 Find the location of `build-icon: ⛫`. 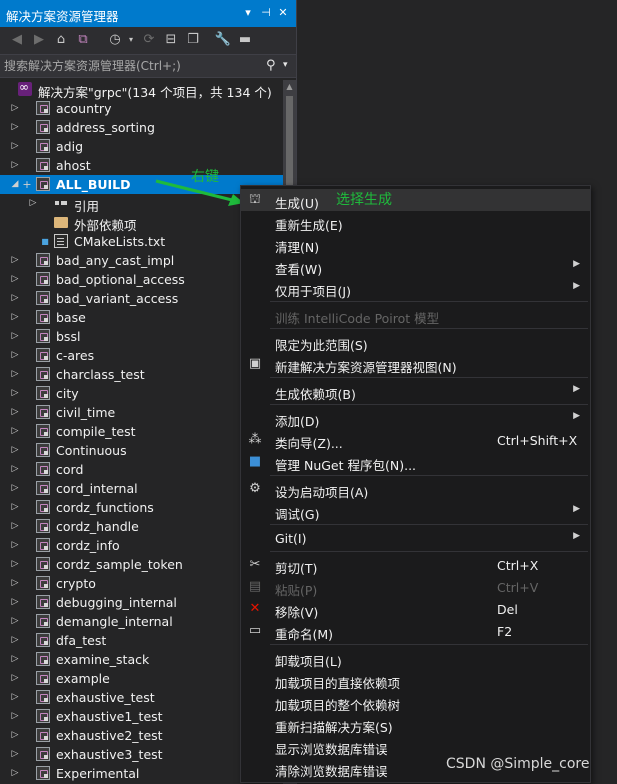

build-icon: ⛫ is located at coordinates (255, 199).